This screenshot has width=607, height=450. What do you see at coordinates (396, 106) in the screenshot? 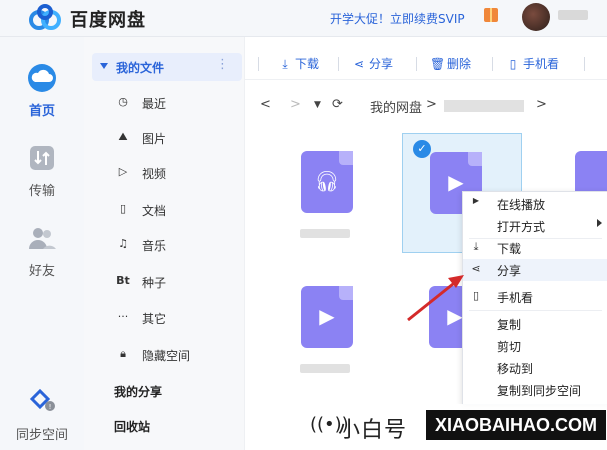
I see `breadcrumb-root: 我的网盘` at bounding box center [396, 106].